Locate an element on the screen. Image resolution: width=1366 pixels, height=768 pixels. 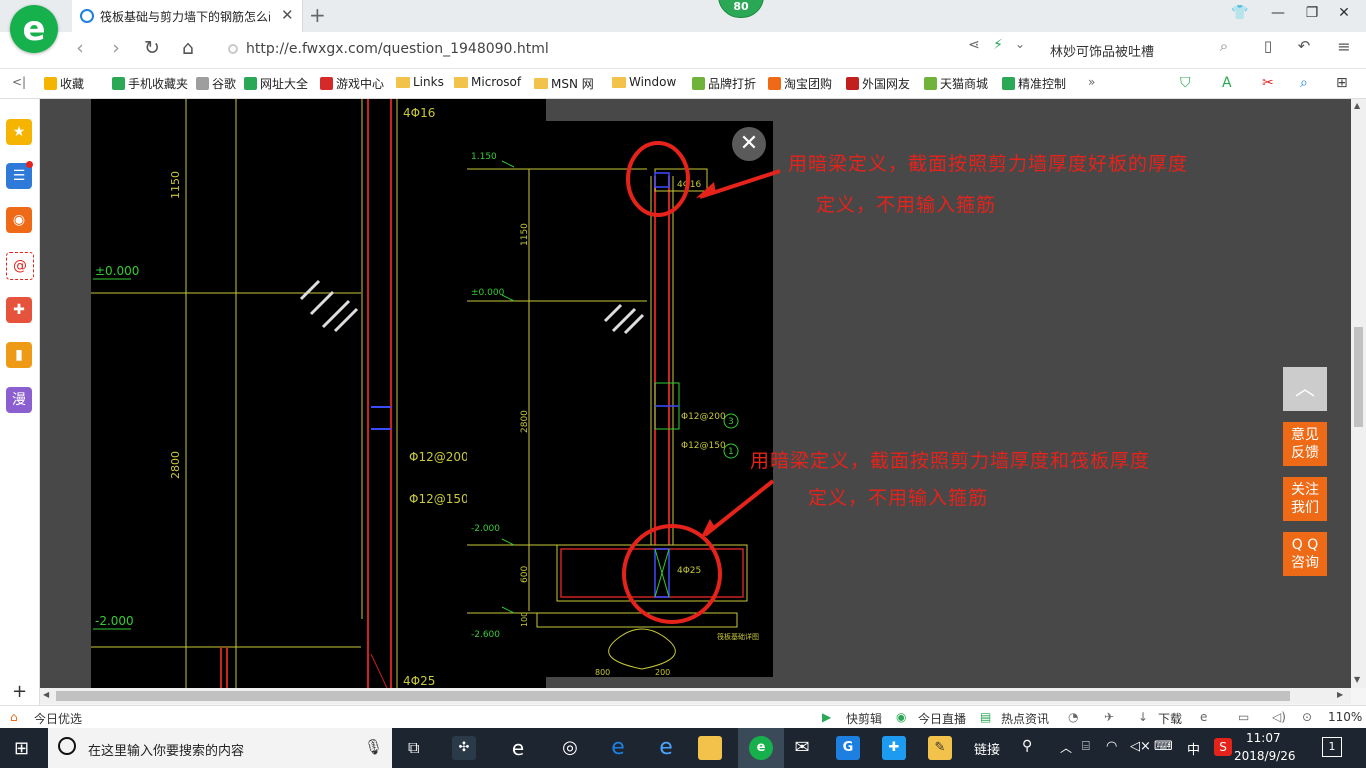
qq-consult-button: Q Q 咨询 is located at coordinates (1305, 554).